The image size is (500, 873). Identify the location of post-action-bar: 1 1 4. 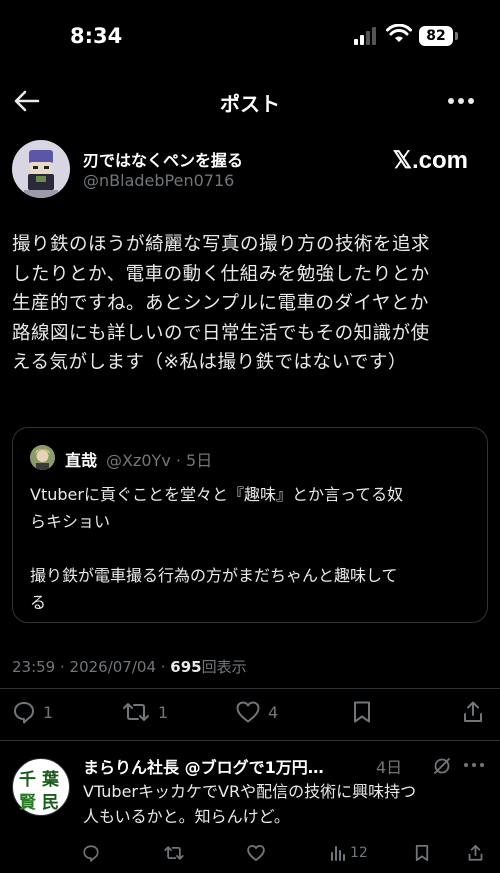
(250, 713).